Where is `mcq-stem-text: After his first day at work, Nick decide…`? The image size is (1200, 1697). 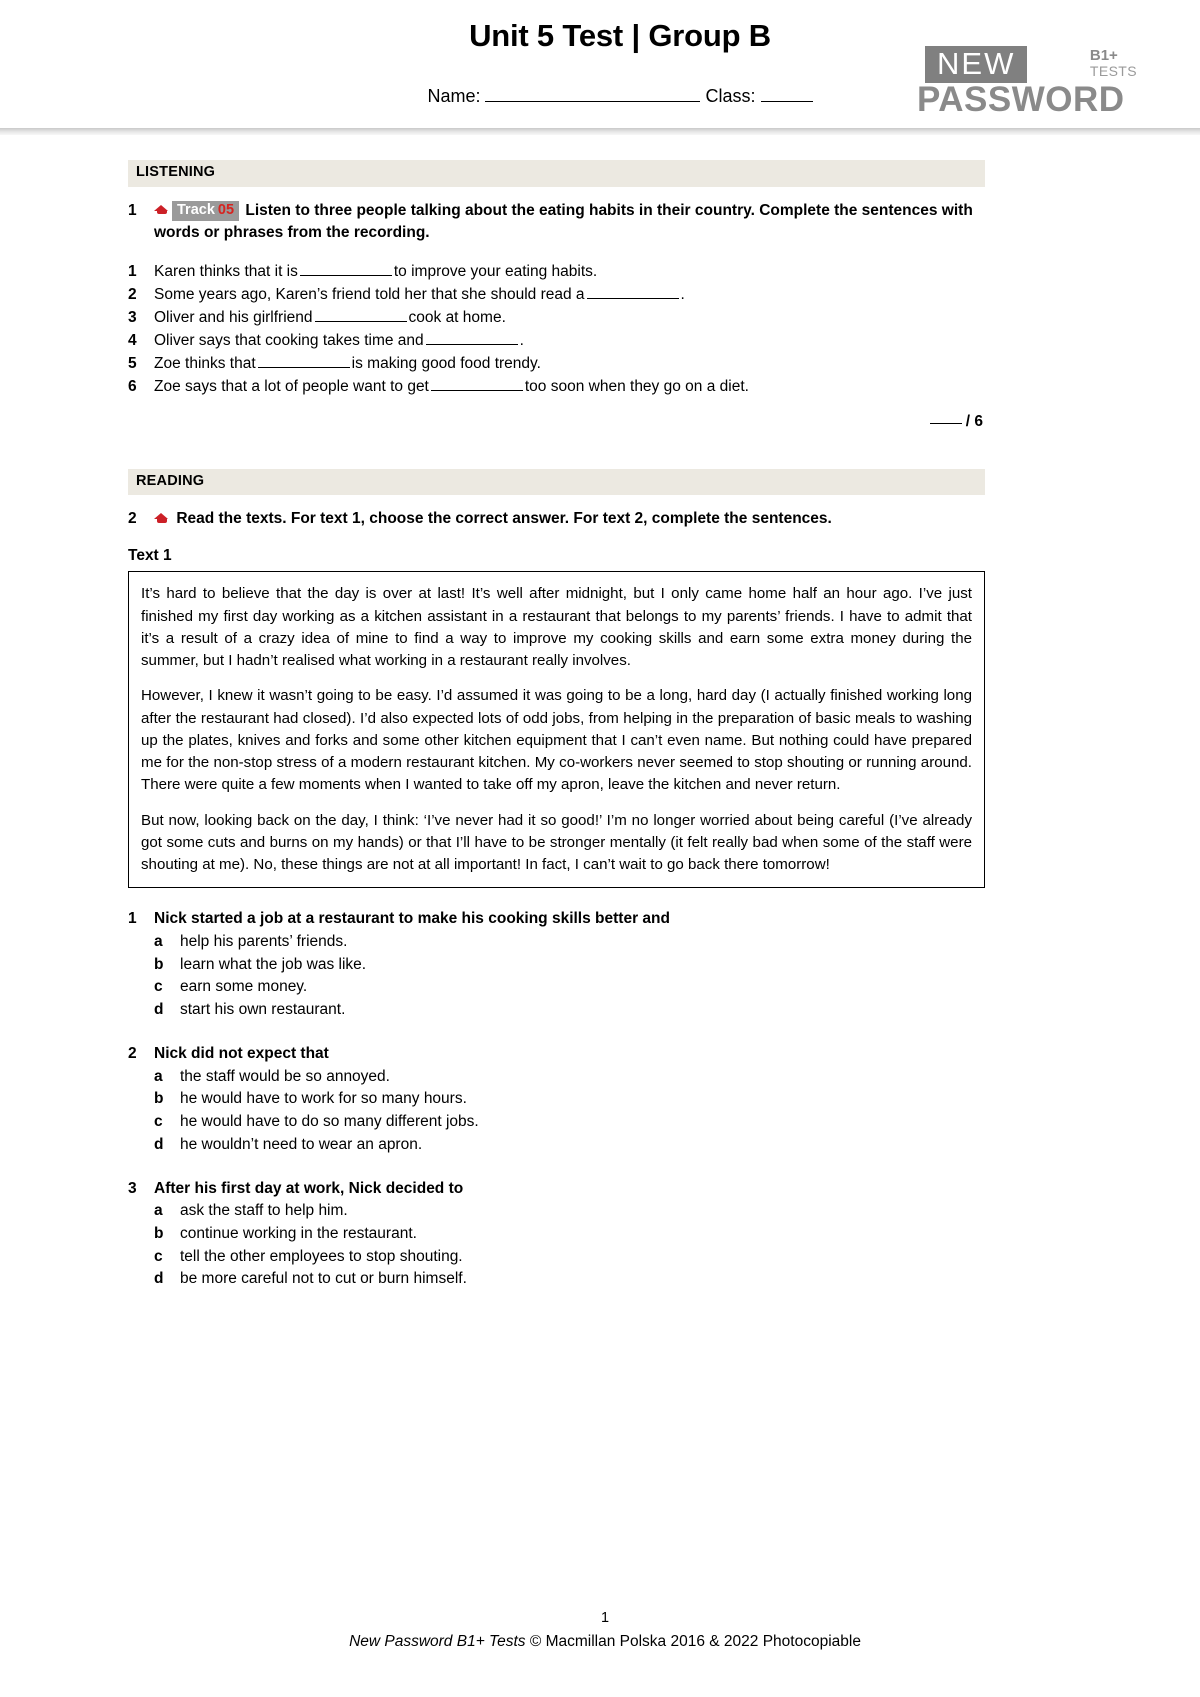
mcq-stem-text: After his first day at work, Nick decide… is located at coordinates (309, 1188).